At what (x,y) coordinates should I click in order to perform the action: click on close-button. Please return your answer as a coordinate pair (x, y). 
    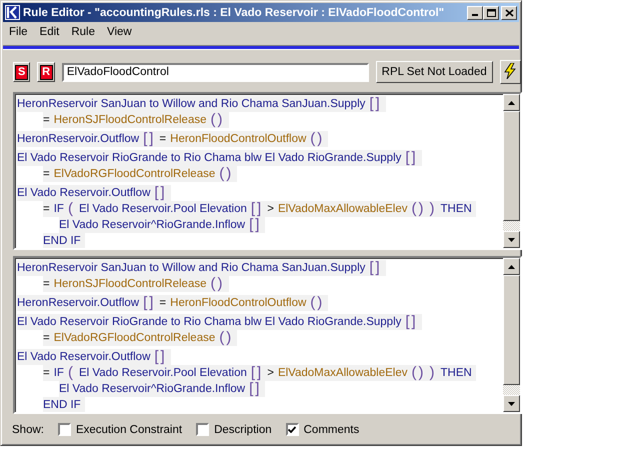
    Looking at the image, I should click on (509, 13).